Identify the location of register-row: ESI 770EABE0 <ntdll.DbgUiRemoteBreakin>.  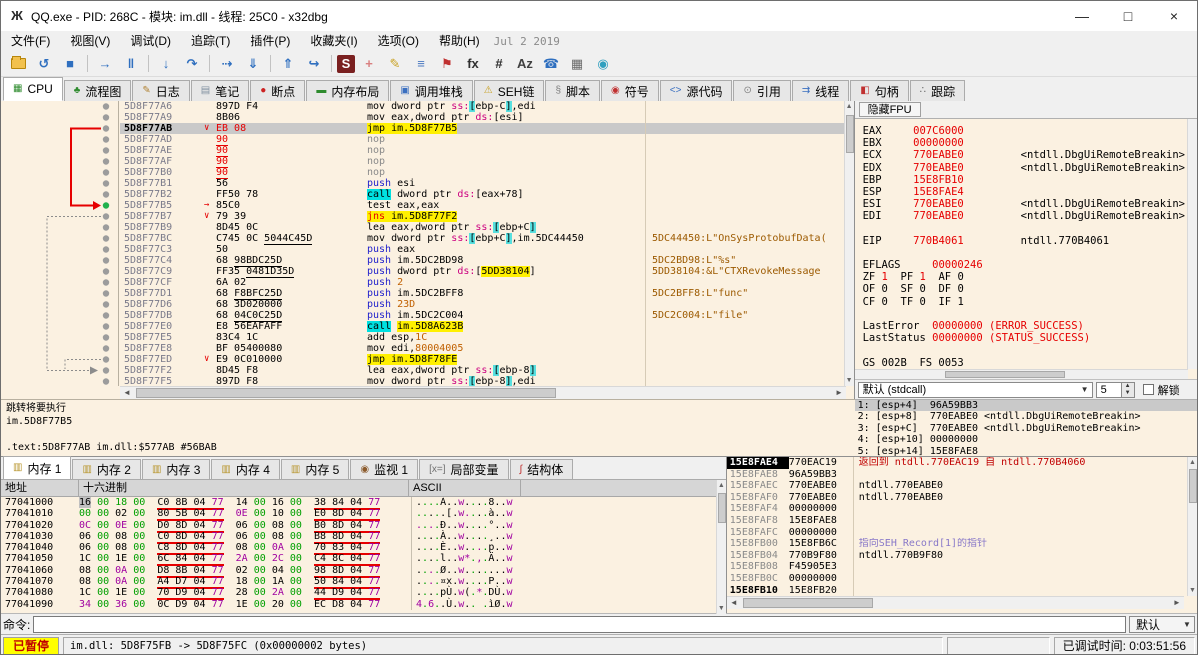
(1025, 204).